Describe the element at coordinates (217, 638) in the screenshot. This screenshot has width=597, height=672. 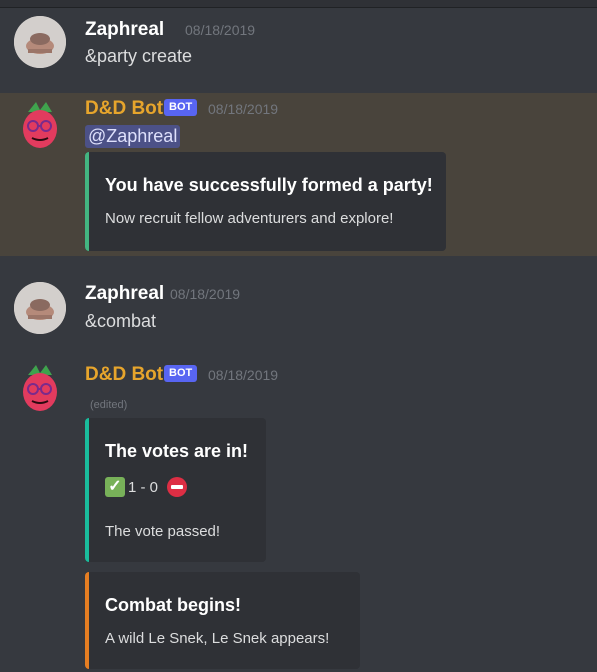
I see `embed-description: A wild Le Snek, Le Snek appears!` at that location.